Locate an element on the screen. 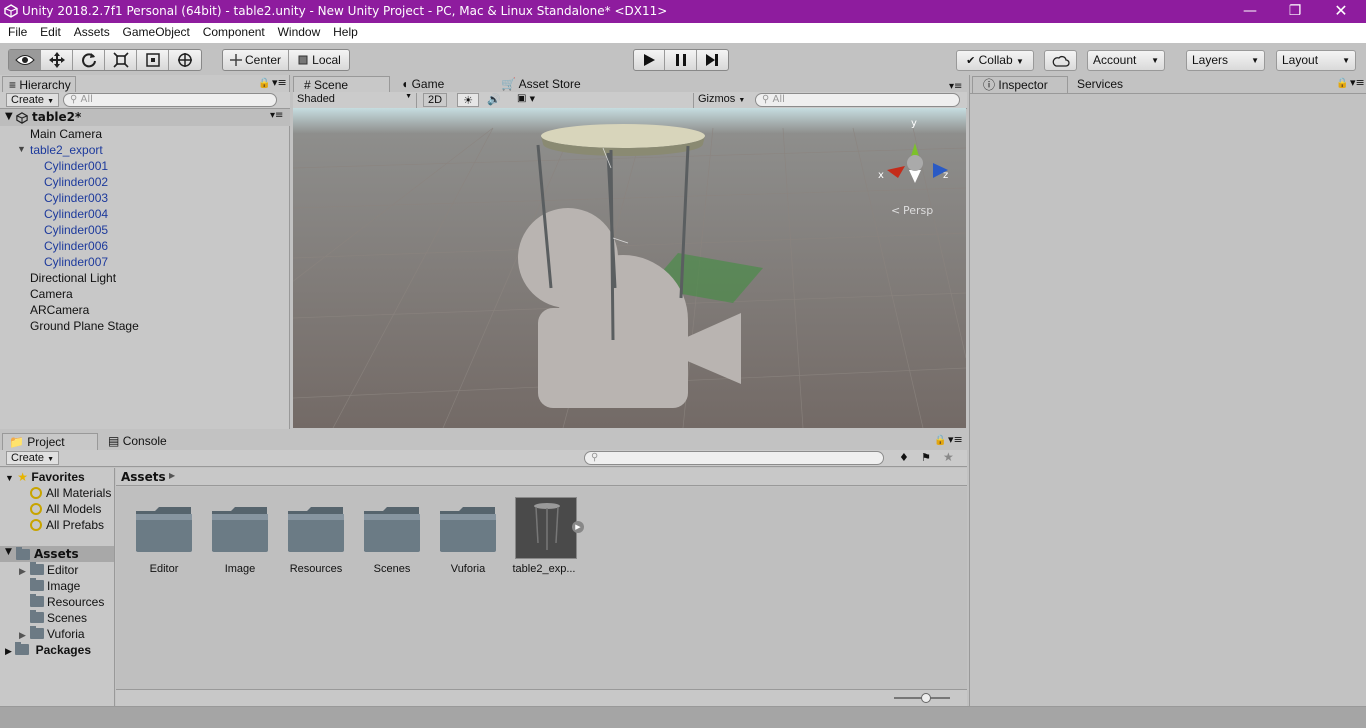 The height and width of the screenshot is (728, 1366). folder-icon is located at coordinates (22, 648).